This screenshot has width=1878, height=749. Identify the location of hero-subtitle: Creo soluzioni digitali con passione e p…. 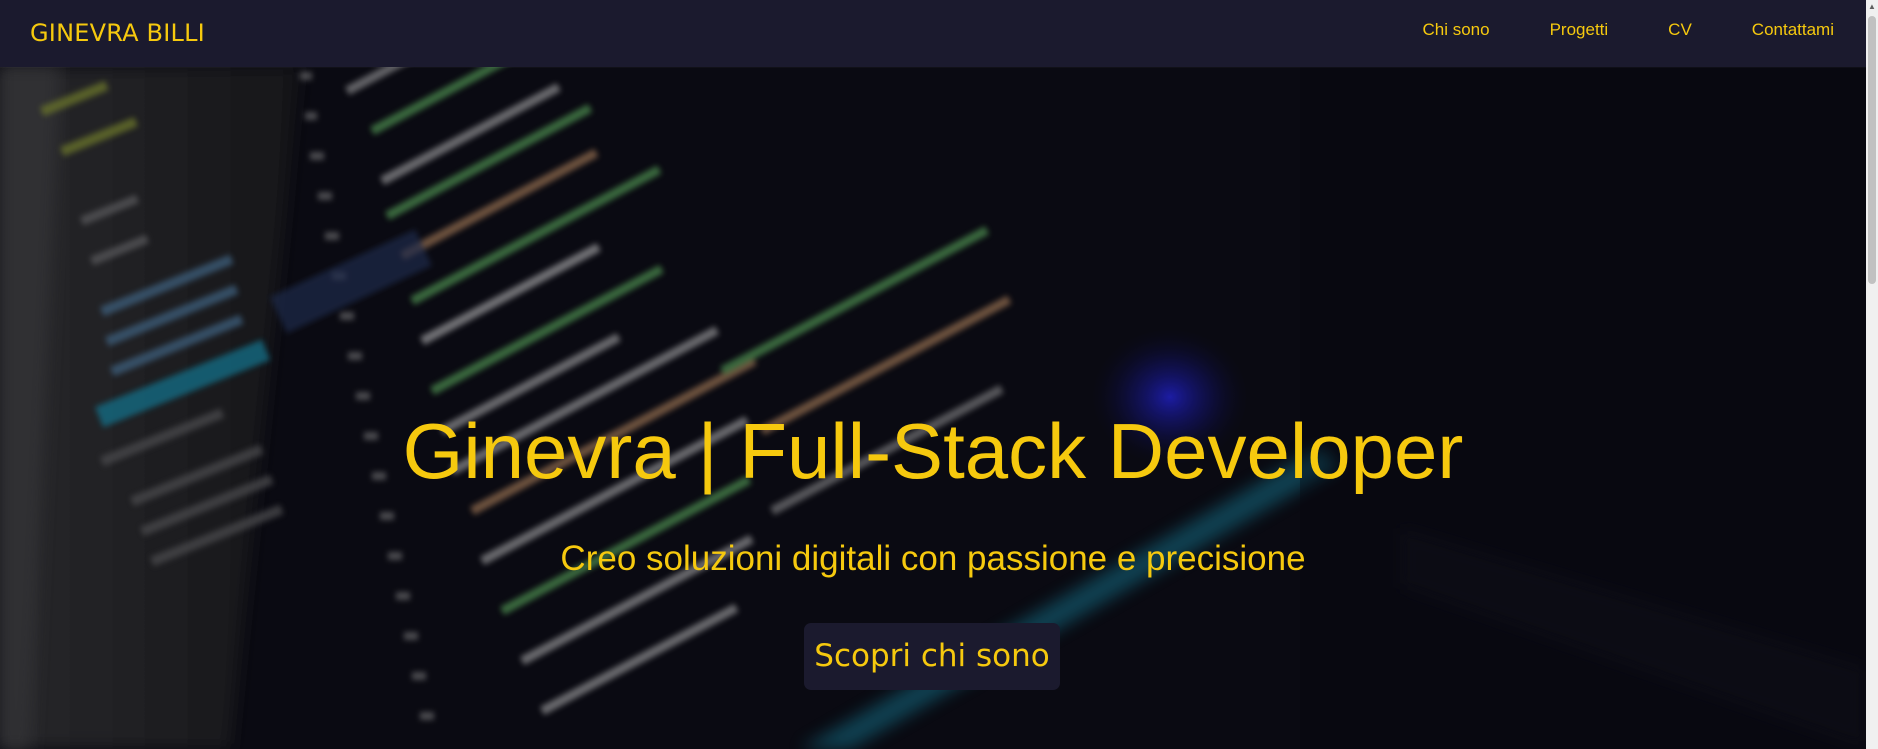
(933, 558).